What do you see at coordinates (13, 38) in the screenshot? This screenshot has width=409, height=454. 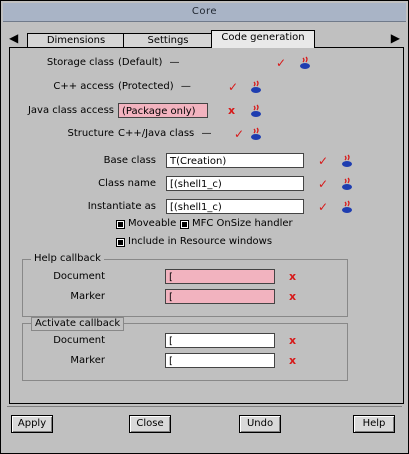 I see `scroll-tabs-left-icon: ◀` at bounding box center [13, 38].